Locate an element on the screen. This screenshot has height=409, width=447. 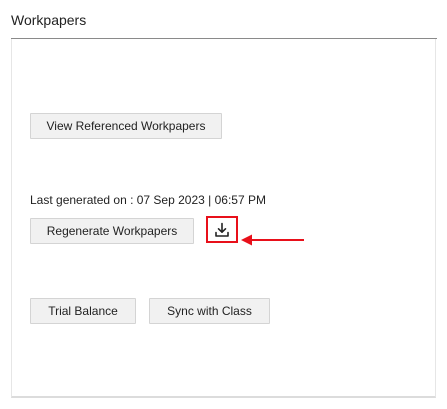
download-icon is located at coordinates (222, 229).